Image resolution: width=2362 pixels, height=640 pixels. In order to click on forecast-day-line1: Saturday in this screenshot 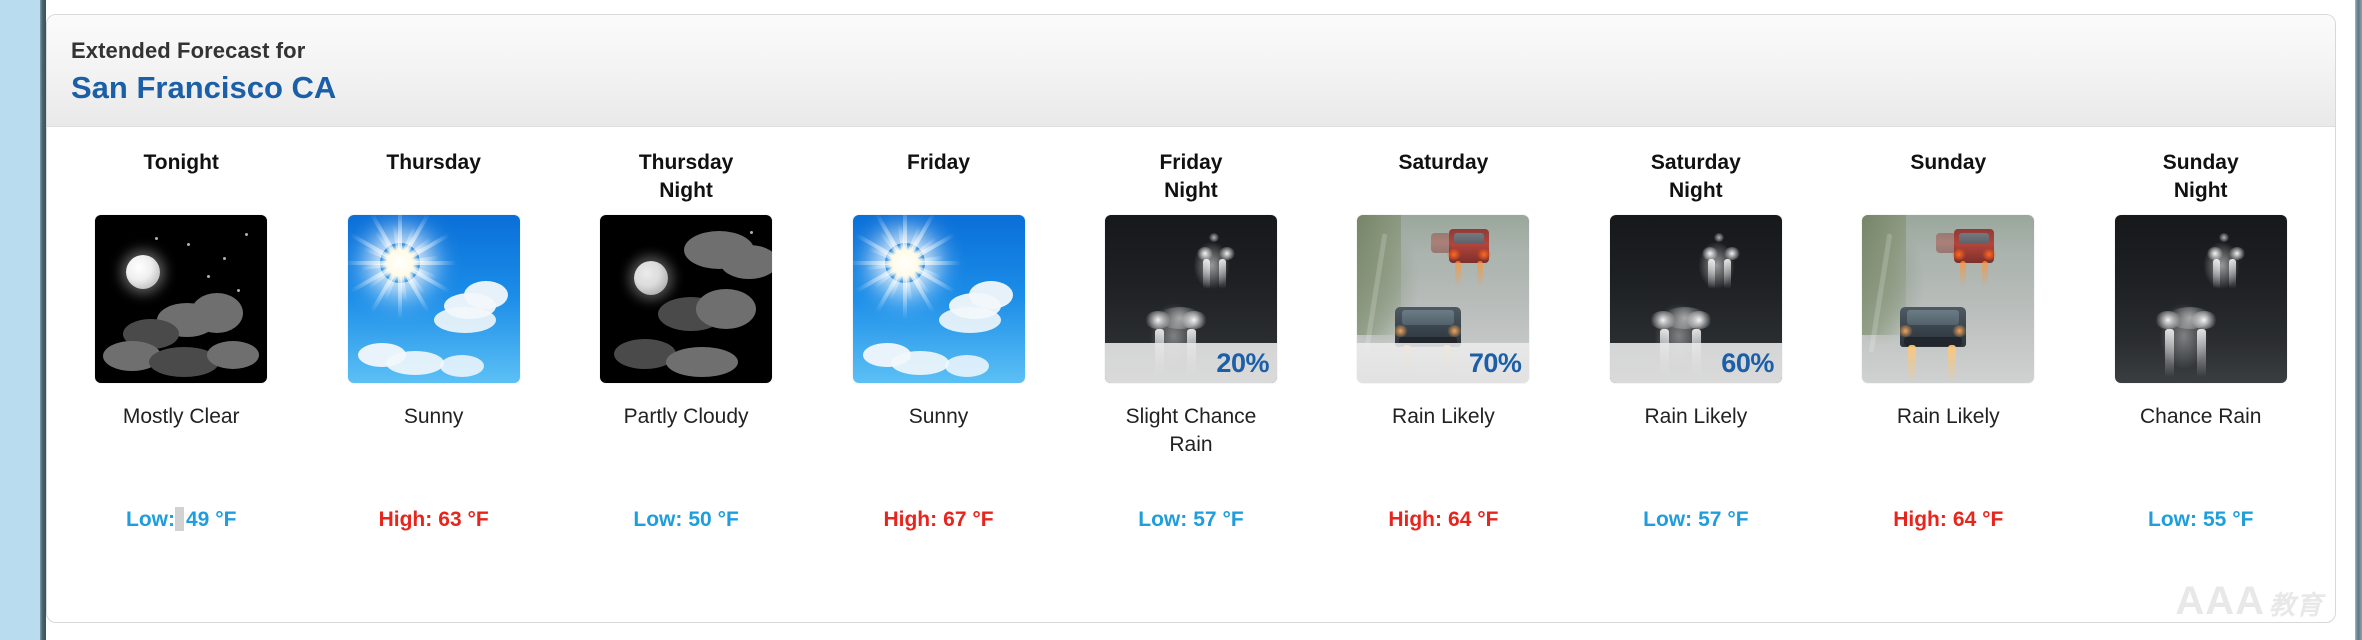, I will do `click(1695, 162)`.